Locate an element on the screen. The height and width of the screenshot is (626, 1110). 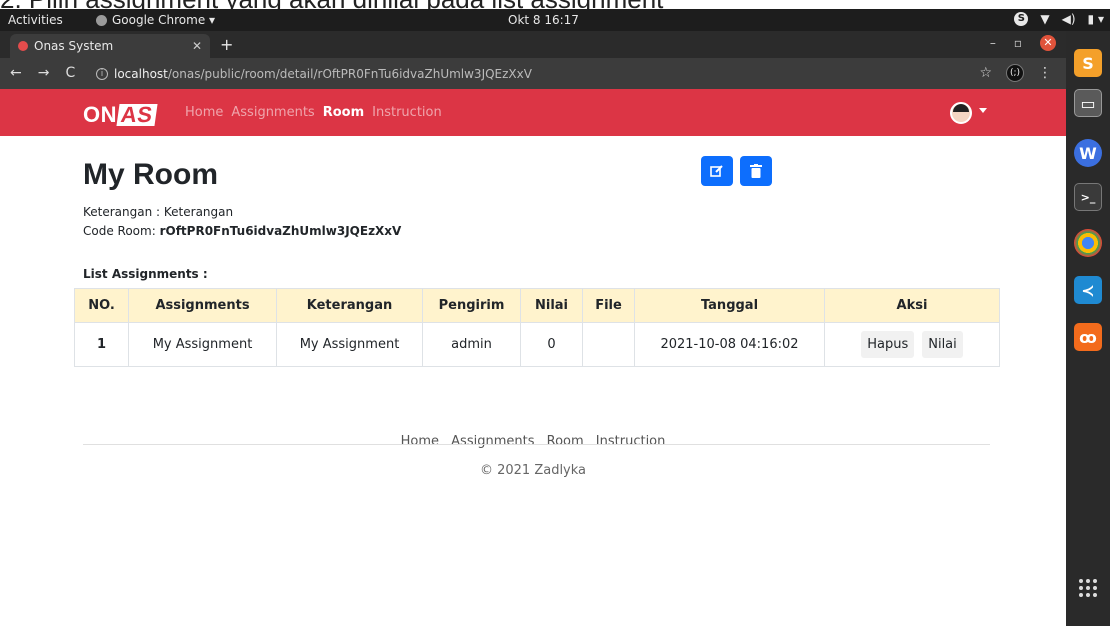
vscode-icon: ≺ is located at coordinates (1088, 290).